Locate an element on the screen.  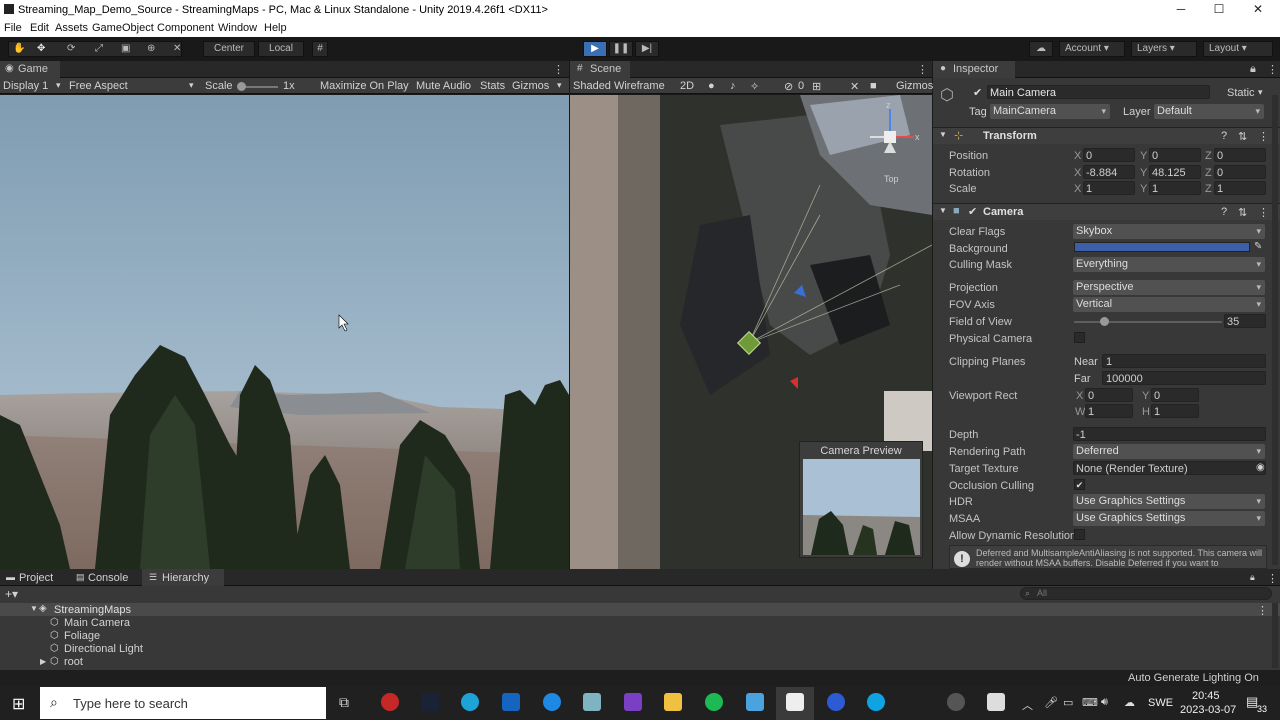
close-button: ✕ is located at coordinates (1258, 9).